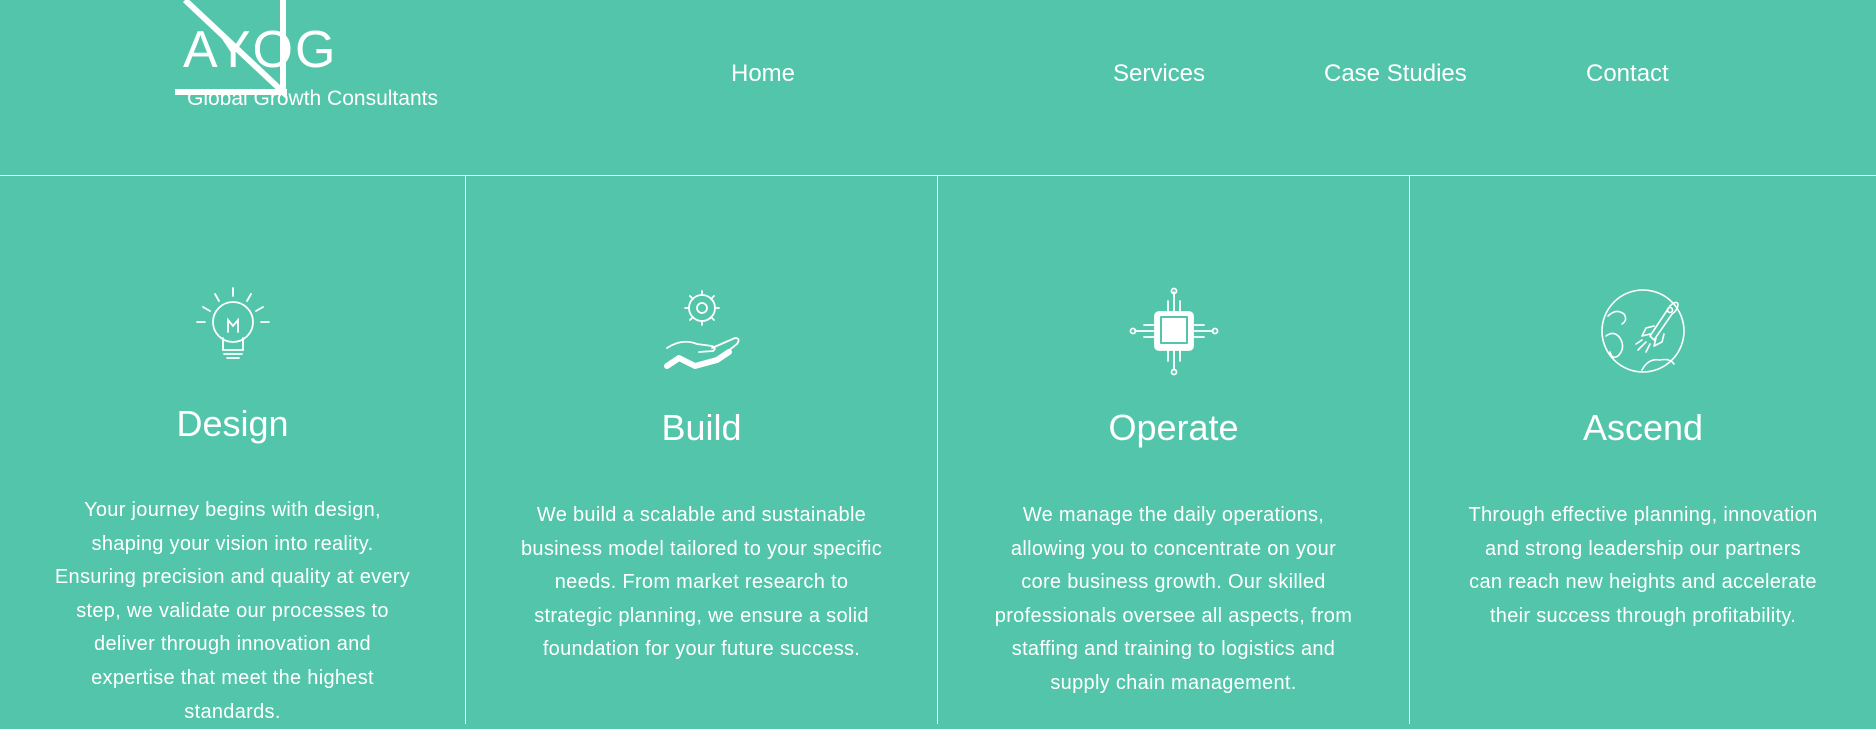 The width and height of the screenshot is (1876, 729). What do you see at coordinates (763, 74) in the screenshot?
I see `nav-home: Home` at bounding box center [763, 74].